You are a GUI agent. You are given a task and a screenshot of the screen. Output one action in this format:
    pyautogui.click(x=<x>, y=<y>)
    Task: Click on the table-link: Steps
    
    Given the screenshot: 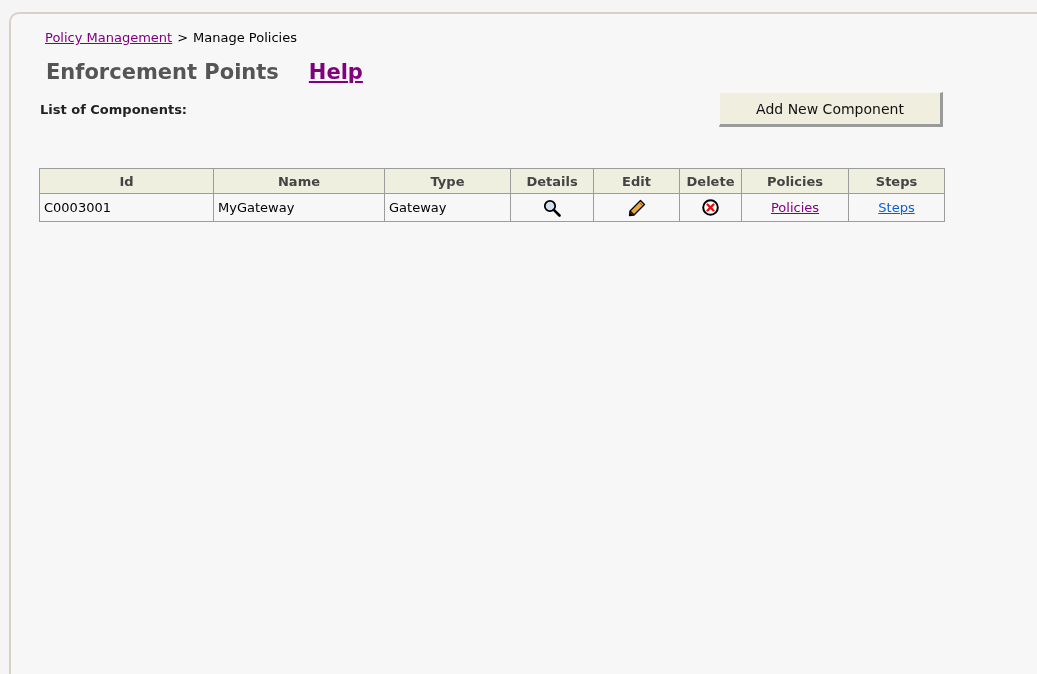 What is the action you would take?
    pyautogui.click(x=896, y=207)
    